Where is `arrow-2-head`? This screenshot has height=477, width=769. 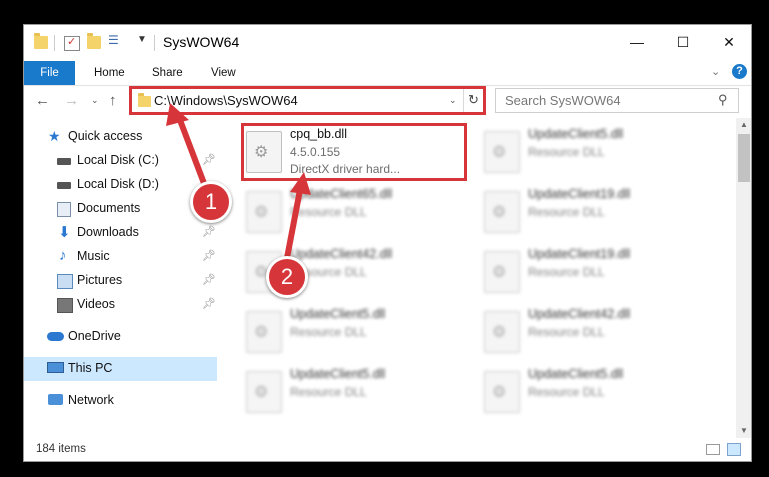 arrow-2-head is located at coordinates (300, 183).